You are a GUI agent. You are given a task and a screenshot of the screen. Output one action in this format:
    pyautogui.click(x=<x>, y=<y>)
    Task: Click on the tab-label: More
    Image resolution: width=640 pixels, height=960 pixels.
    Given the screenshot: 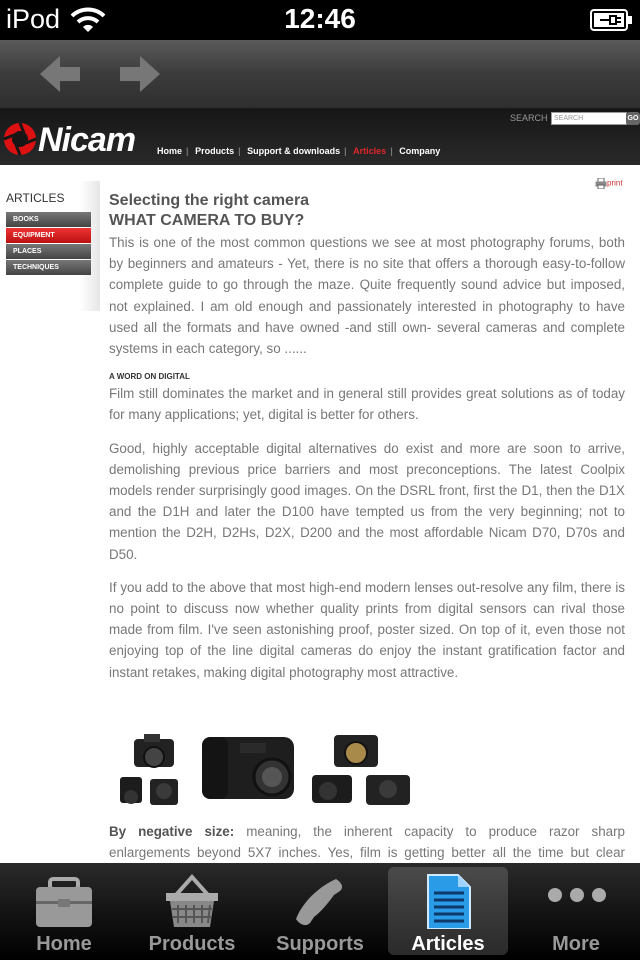 What is the action you would take?
    pyautogui.click(x=576, y=944)
    